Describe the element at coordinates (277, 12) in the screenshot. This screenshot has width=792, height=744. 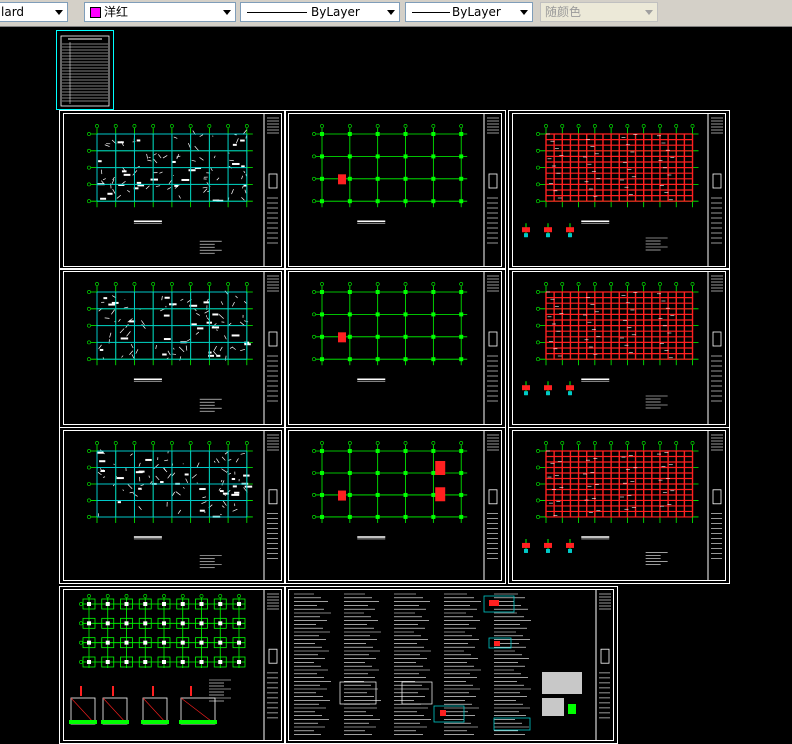
I see `linetype-sample` at that location.